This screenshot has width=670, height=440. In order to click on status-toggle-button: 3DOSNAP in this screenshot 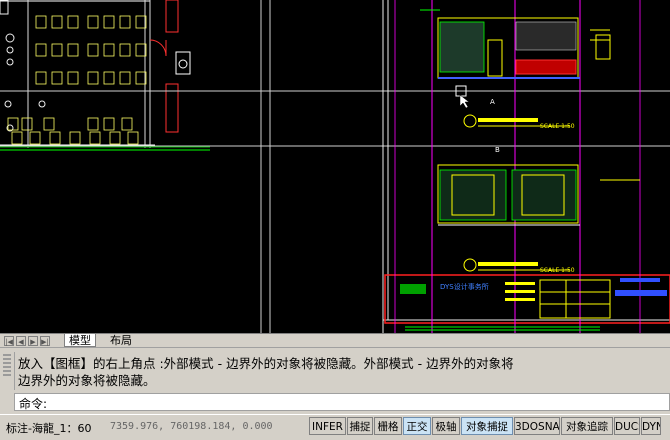, I will do `click(537, 426)`.